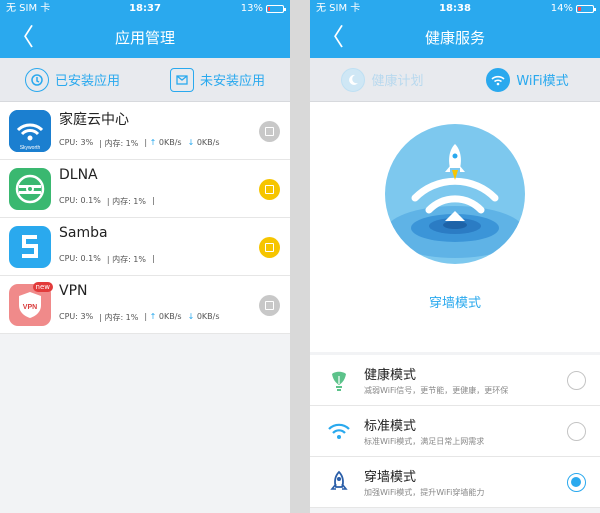 The width and height of the screenshot is (600, 513). I want to click on tab-uninstalled: 未安装应用, so click(217, 79).